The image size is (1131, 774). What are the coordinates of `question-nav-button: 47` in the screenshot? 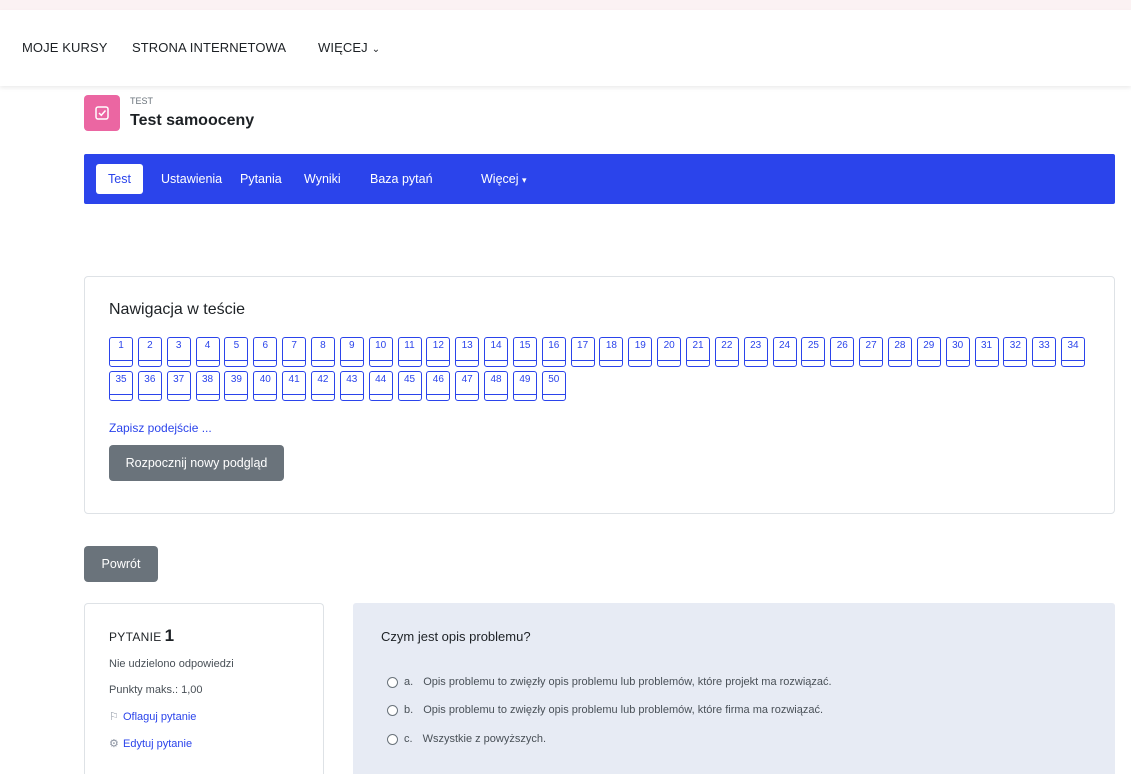 It's located at (467, 386).